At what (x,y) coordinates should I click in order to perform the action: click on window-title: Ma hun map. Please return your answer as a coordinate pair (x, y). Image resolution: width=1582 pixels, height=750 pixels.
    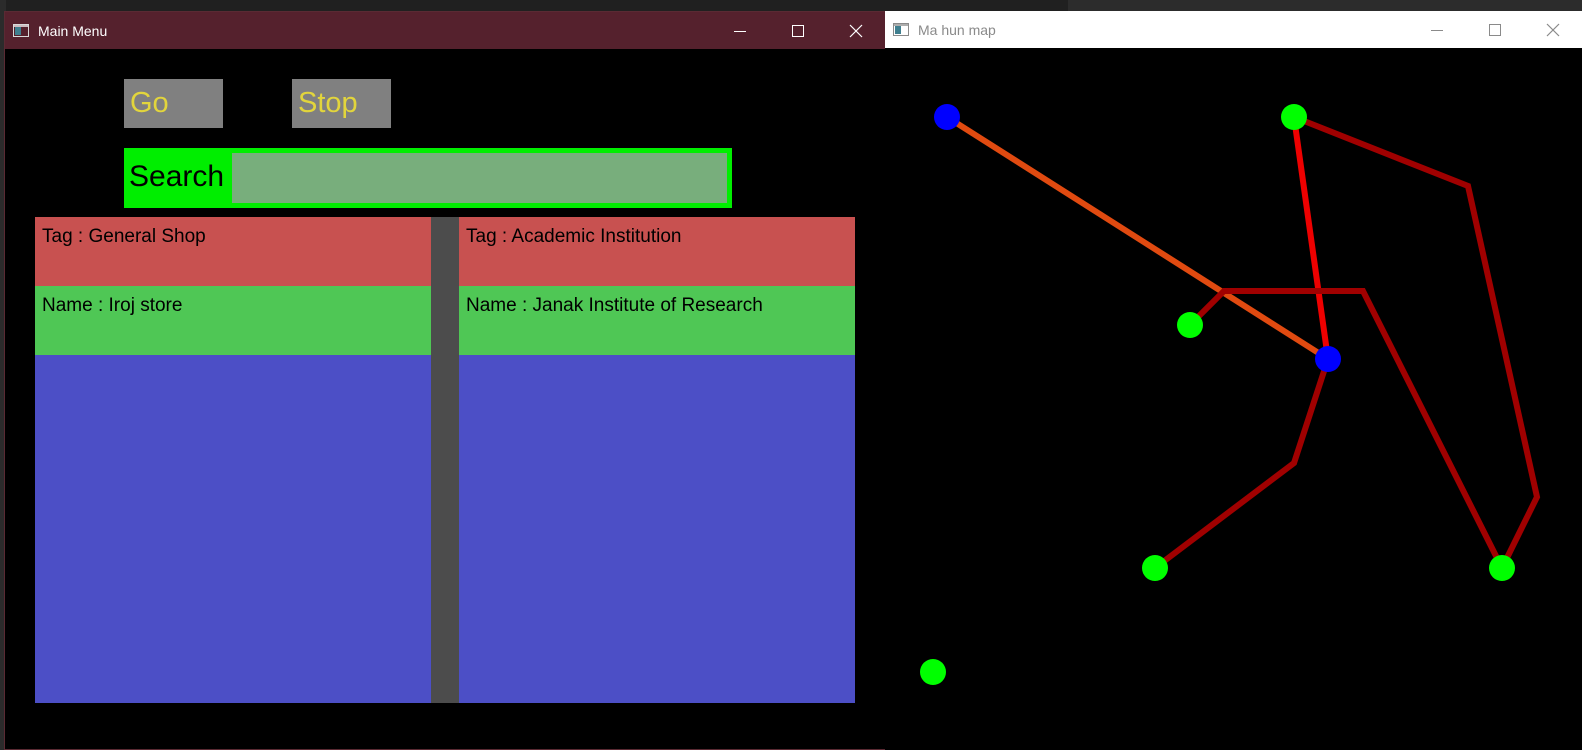
    Looking at the image, I should click on (957, 29).